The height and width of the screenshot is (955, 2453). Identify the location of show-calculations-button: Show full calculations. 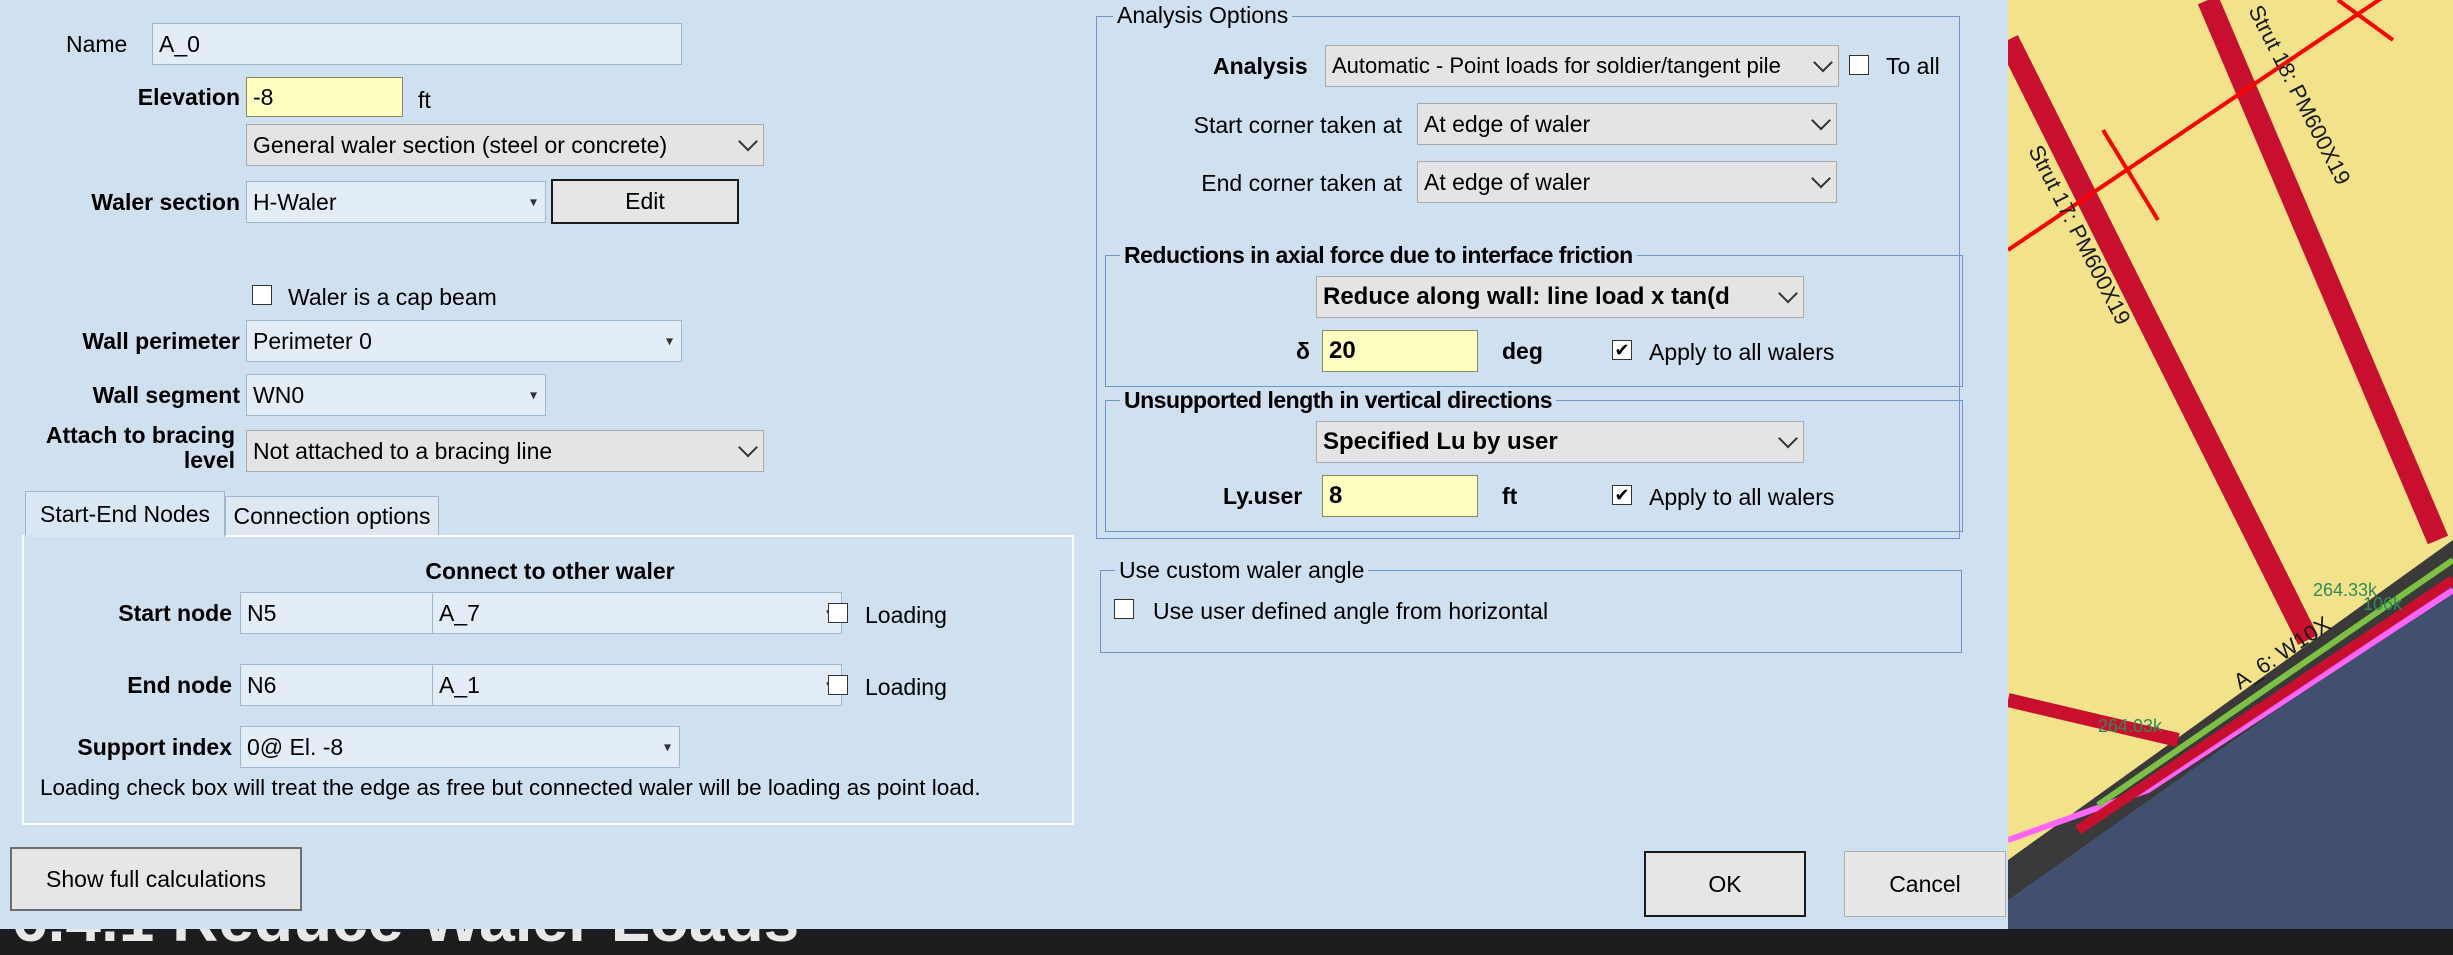
(156, 879).